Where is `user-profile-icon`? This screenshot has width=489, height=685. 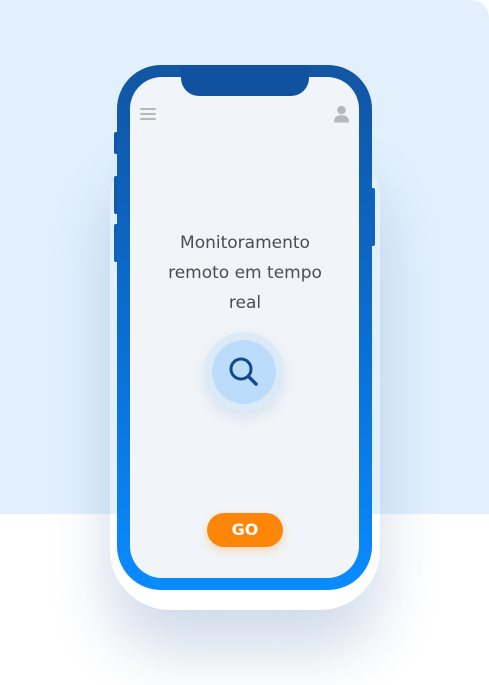
user-profile-icon is located at coordinates (341, 114).